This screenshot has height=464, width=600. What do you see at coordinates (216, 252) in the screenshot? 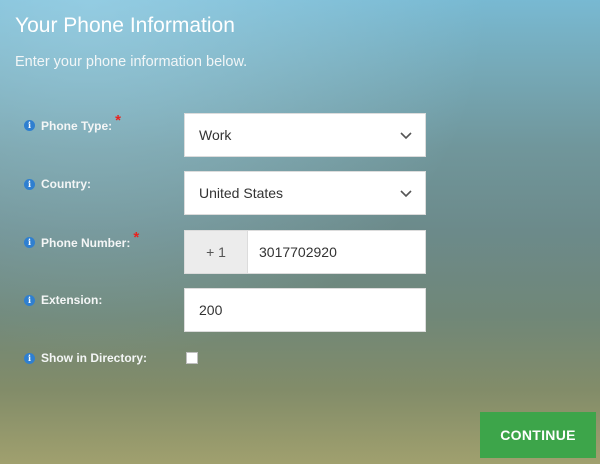
I see `country-code-prefix: + 1` at bounding box center [216, 252].